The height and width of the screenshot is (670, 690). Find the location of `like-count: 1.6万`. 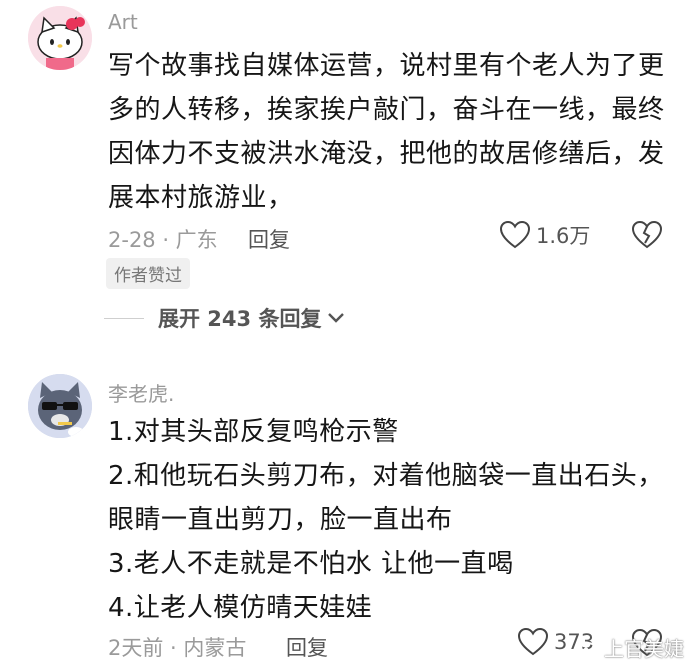

like-count: 1.6万 is located at coordinates (563, 236).